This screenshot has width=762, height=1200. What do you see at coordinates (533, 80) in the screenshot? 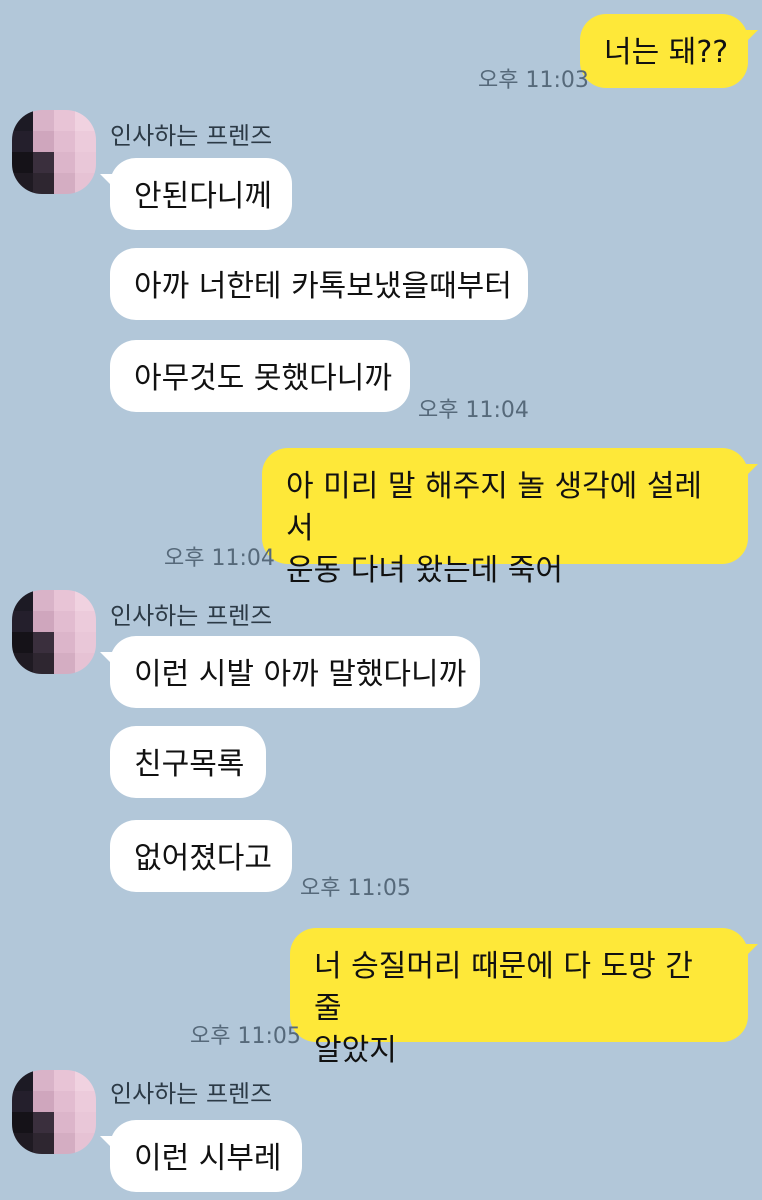
I see `message-timestamp: 오후 11:03` at bounding box center [533, 80].